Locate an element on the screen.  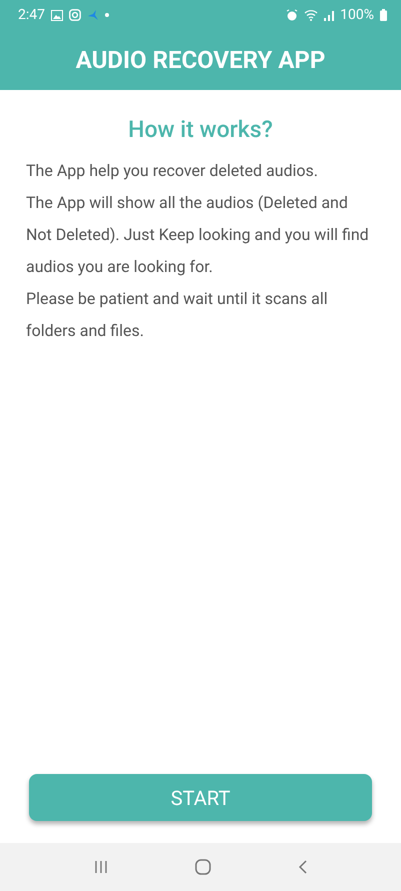
camera-icon is located at coordinates (75, 15).